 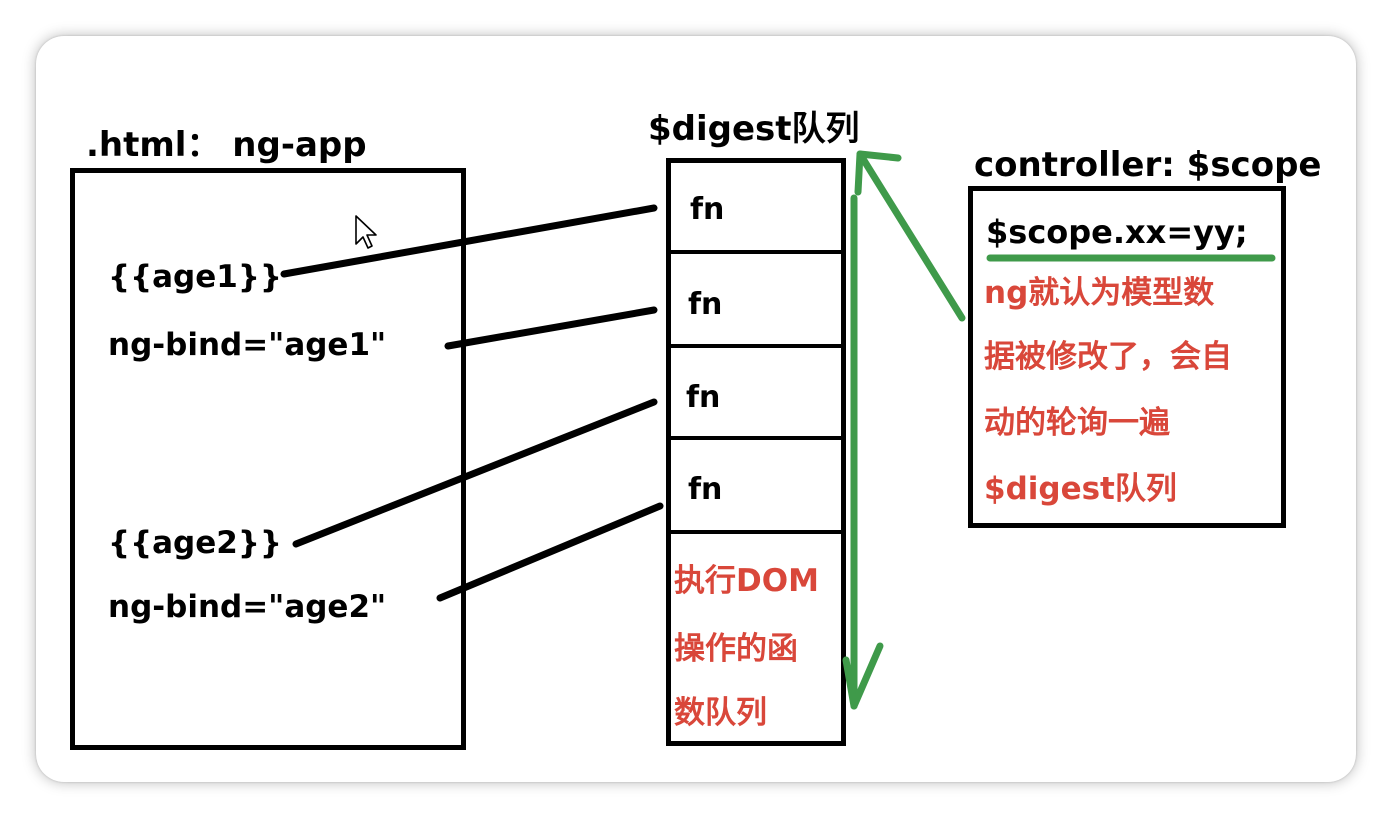 What do you see at coordinates (366, 232) in the screenshot?
I see `mouse-pointer-icon` at bounding box center [366, 232].